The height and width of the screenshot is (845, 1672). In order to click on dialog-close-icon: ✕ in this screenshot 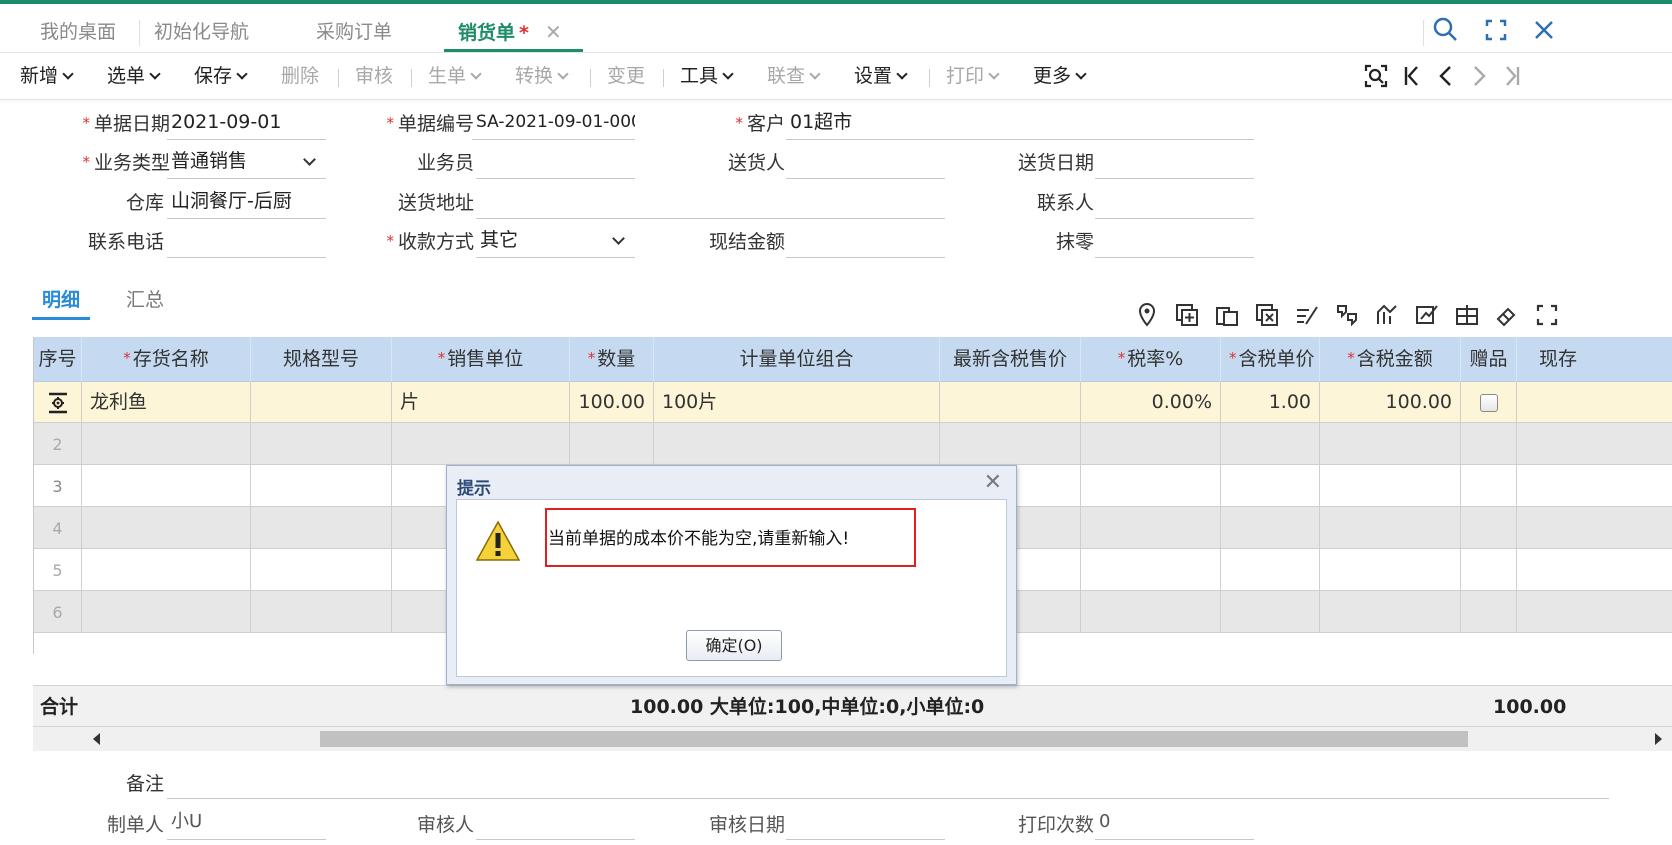, I will do `click(993, 482)`.